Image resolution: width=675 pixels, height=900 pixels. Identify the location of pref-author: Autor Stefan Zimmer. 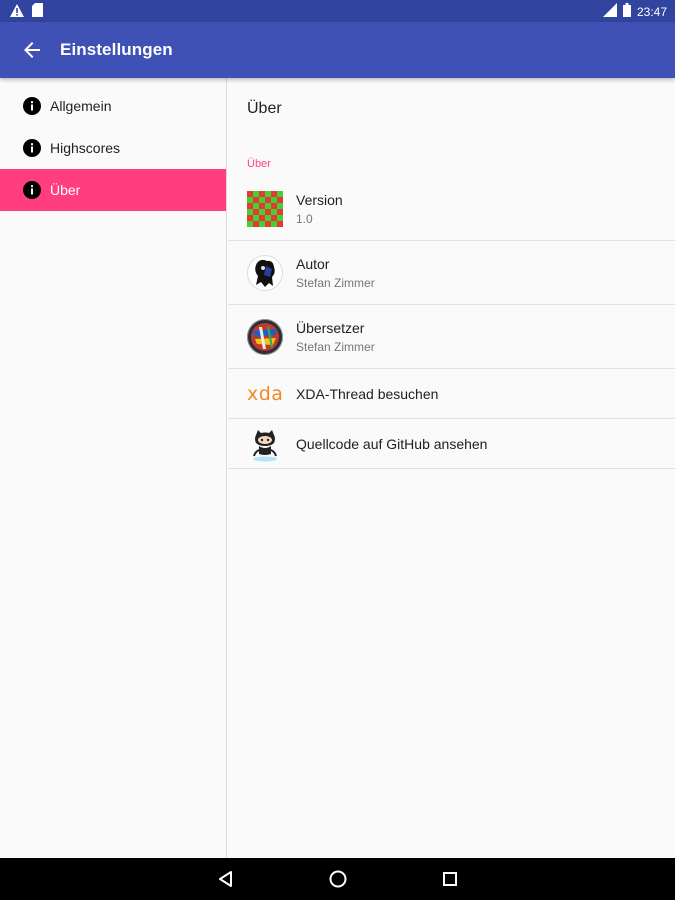
(451, 273).